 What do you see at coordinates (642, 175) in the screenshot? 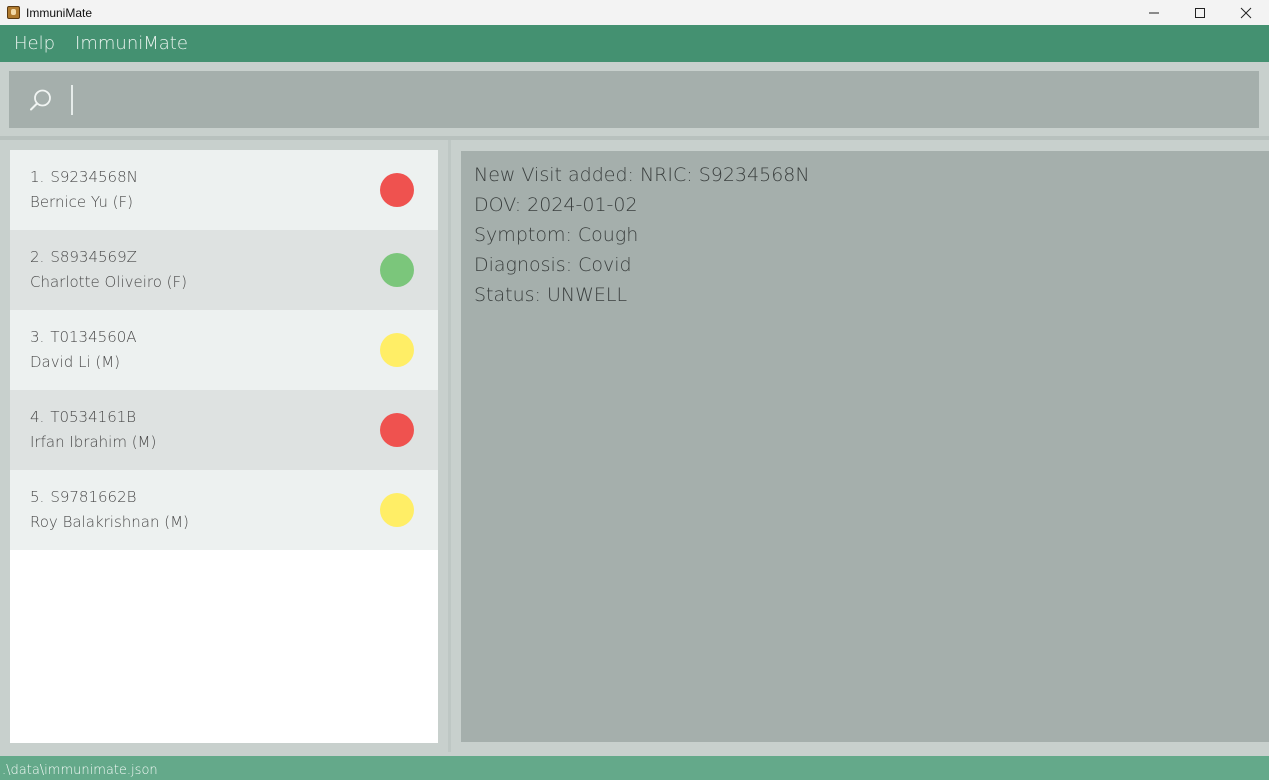
I see `result-line: New Visit added: NRIC: S9234568N` at bounding box center [642, 175].